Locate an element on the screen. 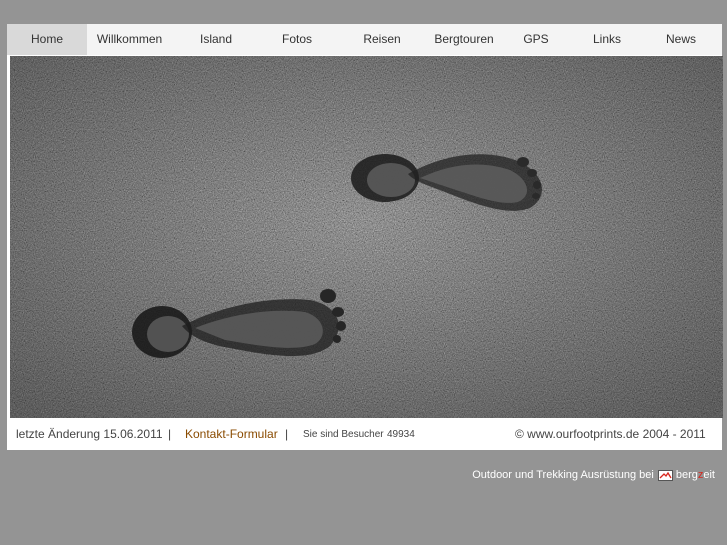  copyright-text: © www.ourfootprints.de 2004 - 2011 is located at coordinates (610, 434).